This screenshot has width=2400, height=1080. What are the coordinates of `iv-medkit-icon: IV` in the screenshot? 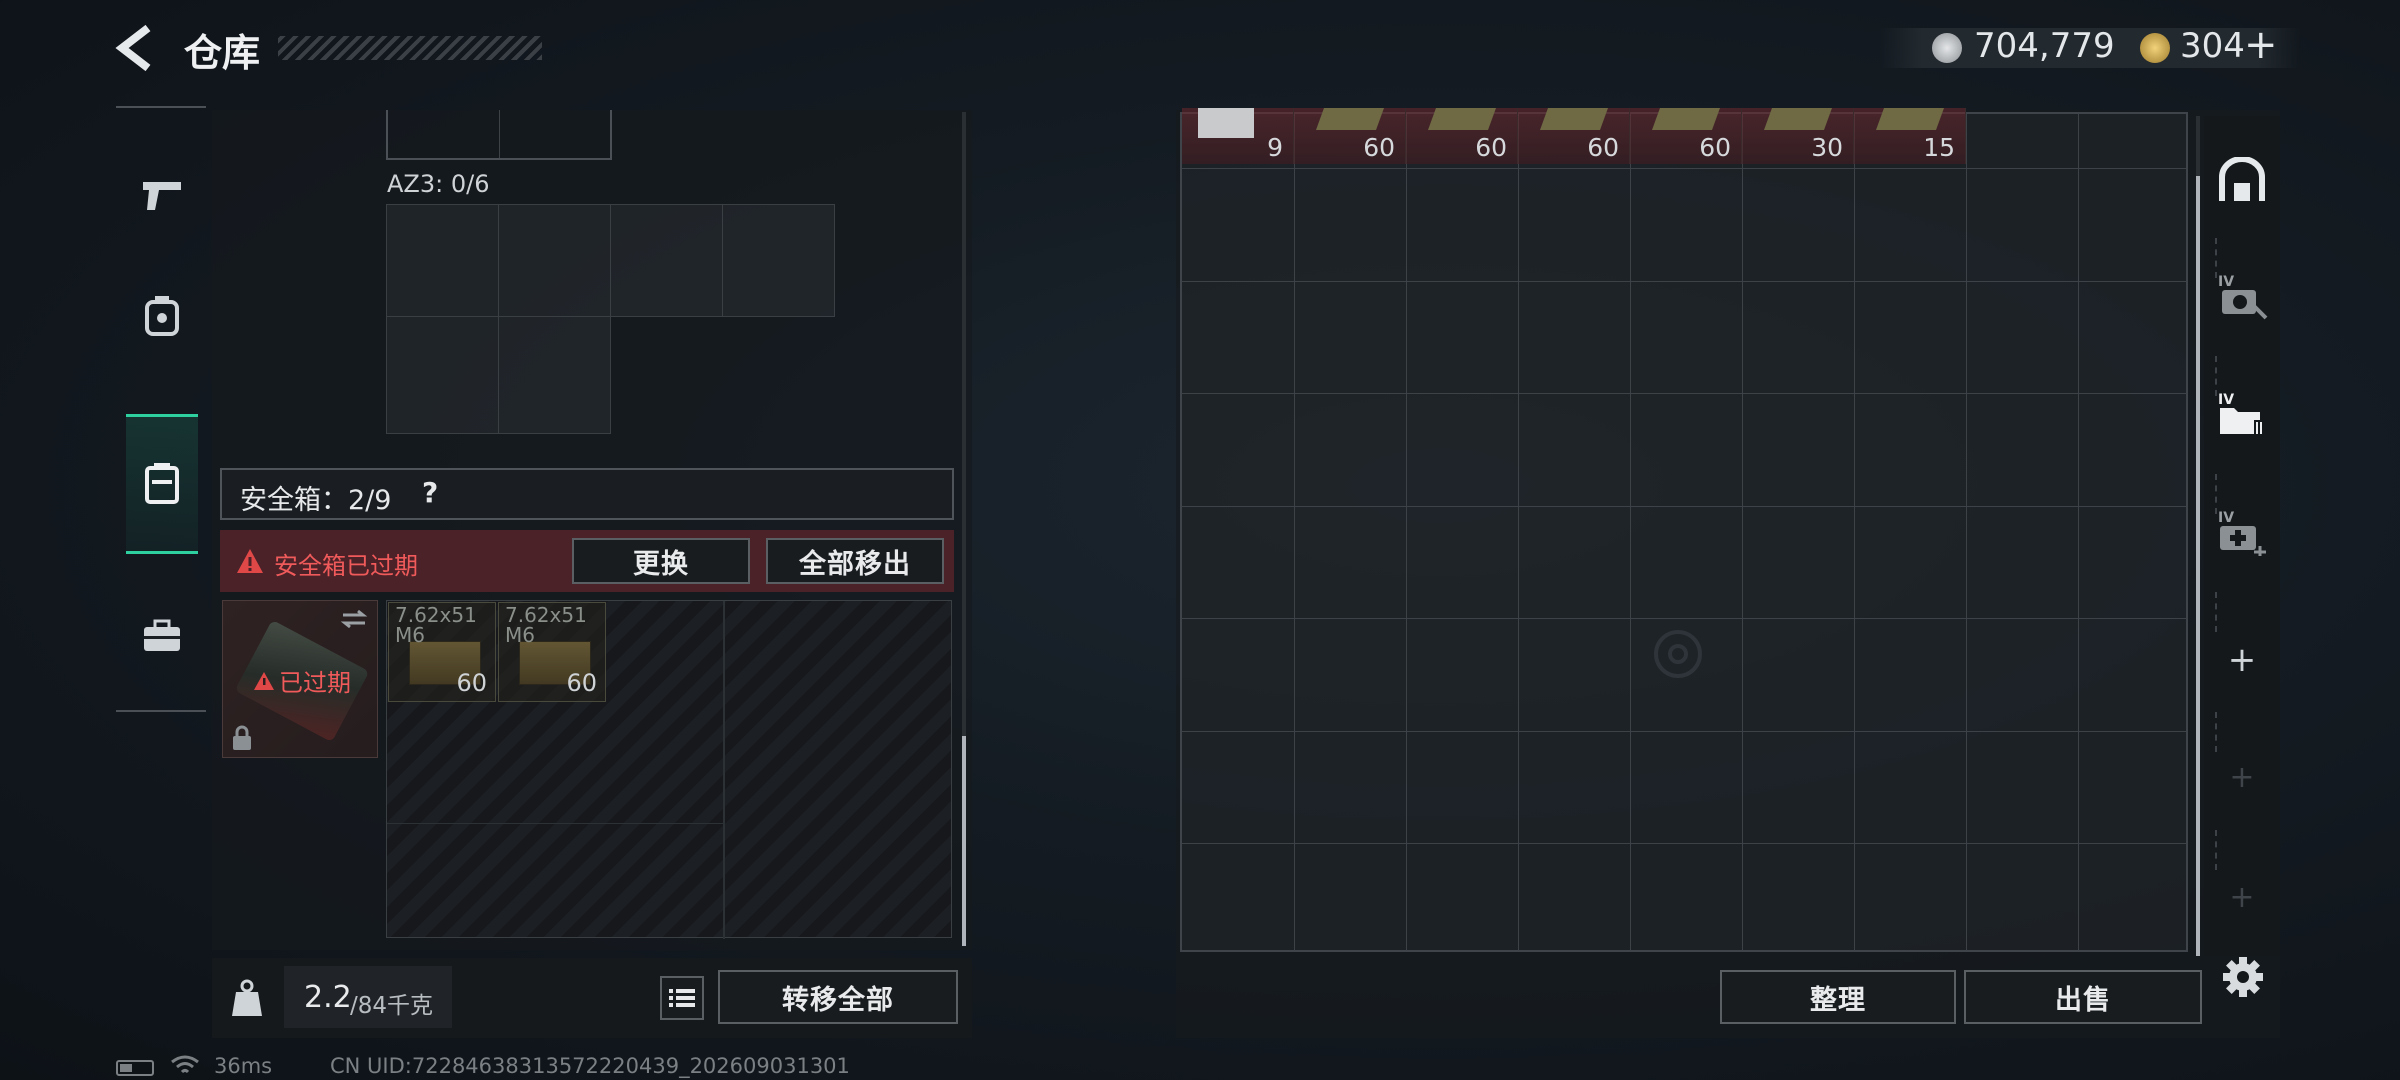 It's located at (2242, 533).